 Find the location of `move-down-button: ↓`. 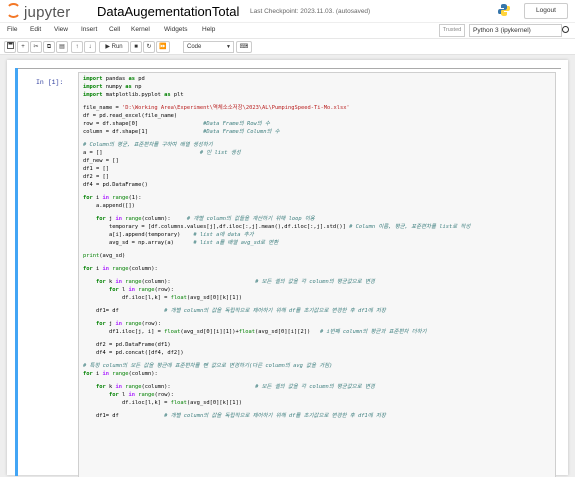

move-down-button: ↓ is located at coordinates (90, 47).